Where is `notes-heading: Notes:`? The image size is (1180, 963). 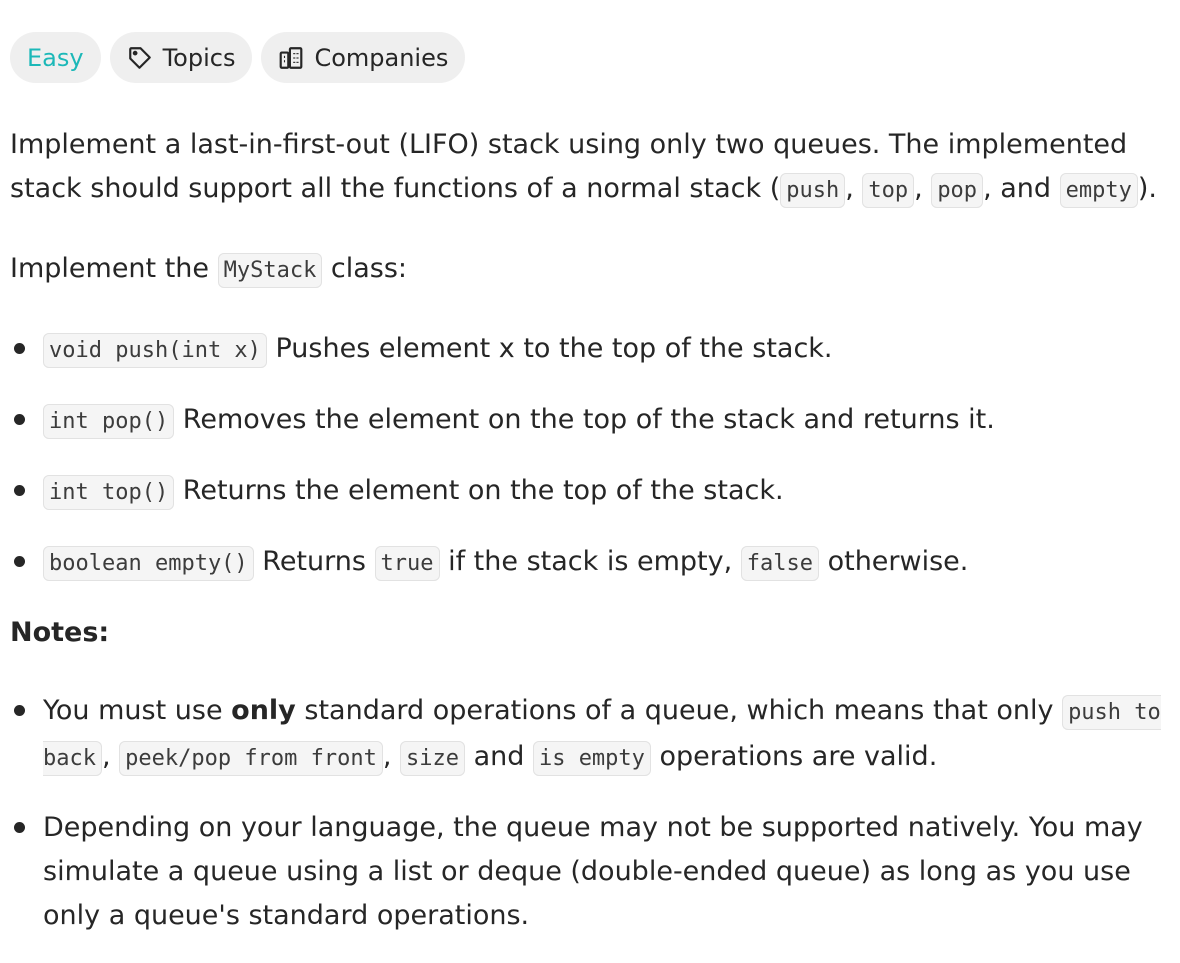
notes-heading: Notes: is located at coordinates (60, 632).